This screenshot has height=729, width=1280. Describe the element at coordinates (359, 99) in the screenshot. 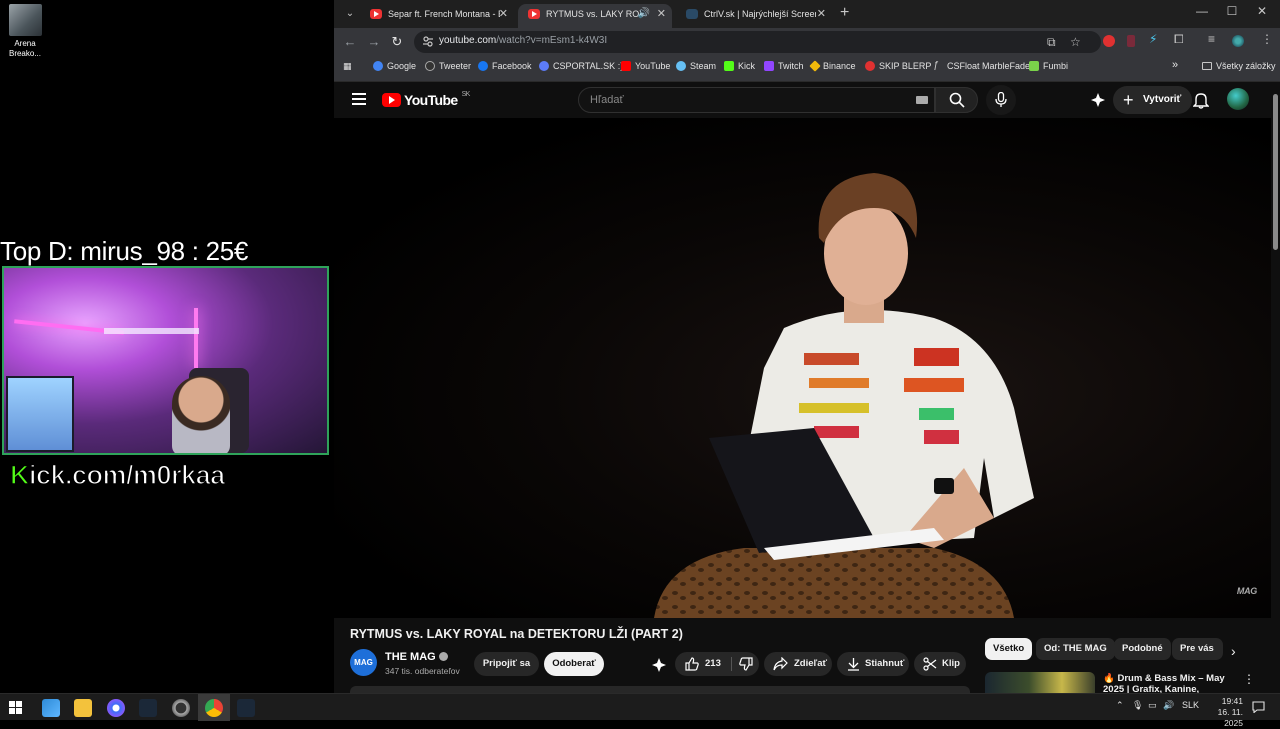

I see `menu-icon` at that location.